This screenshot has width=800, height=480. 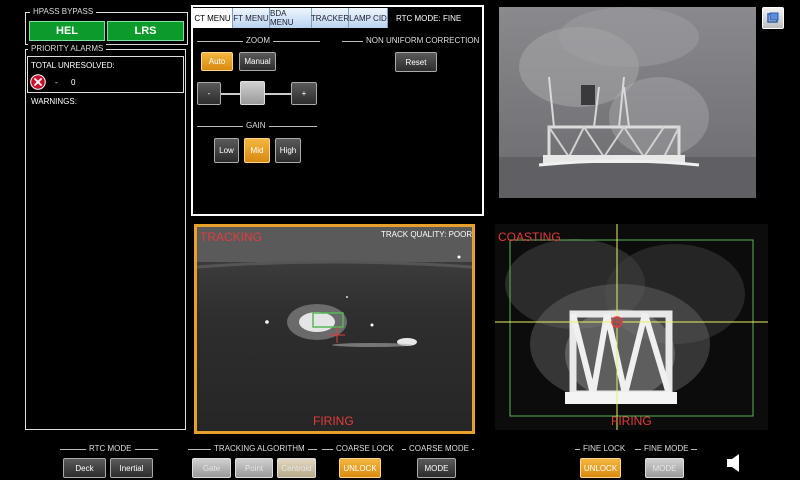 I want to click on gain-high-button: High, so click(x=288, y=150).